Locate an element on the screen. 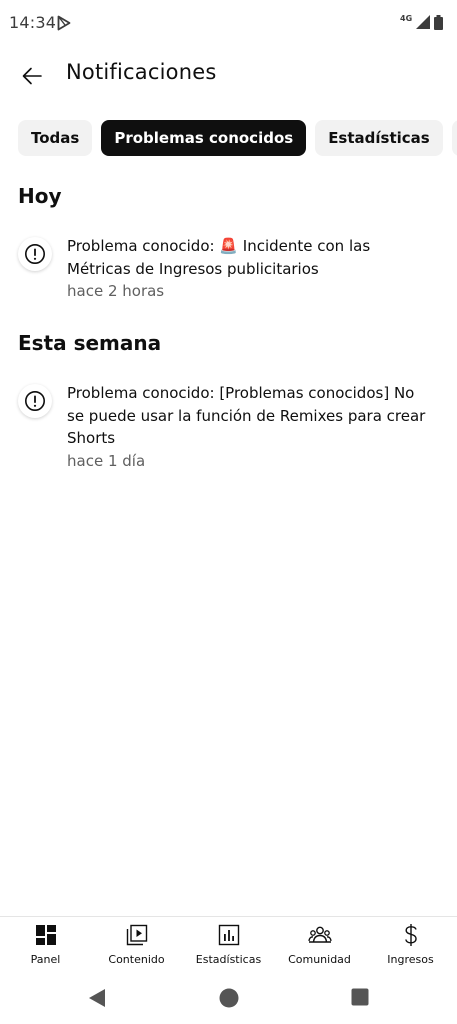 This screenshot has width=457, height=1024. notification-text-line: Métricas de Ingresos publicitarios is located at coordinates (193, 268).